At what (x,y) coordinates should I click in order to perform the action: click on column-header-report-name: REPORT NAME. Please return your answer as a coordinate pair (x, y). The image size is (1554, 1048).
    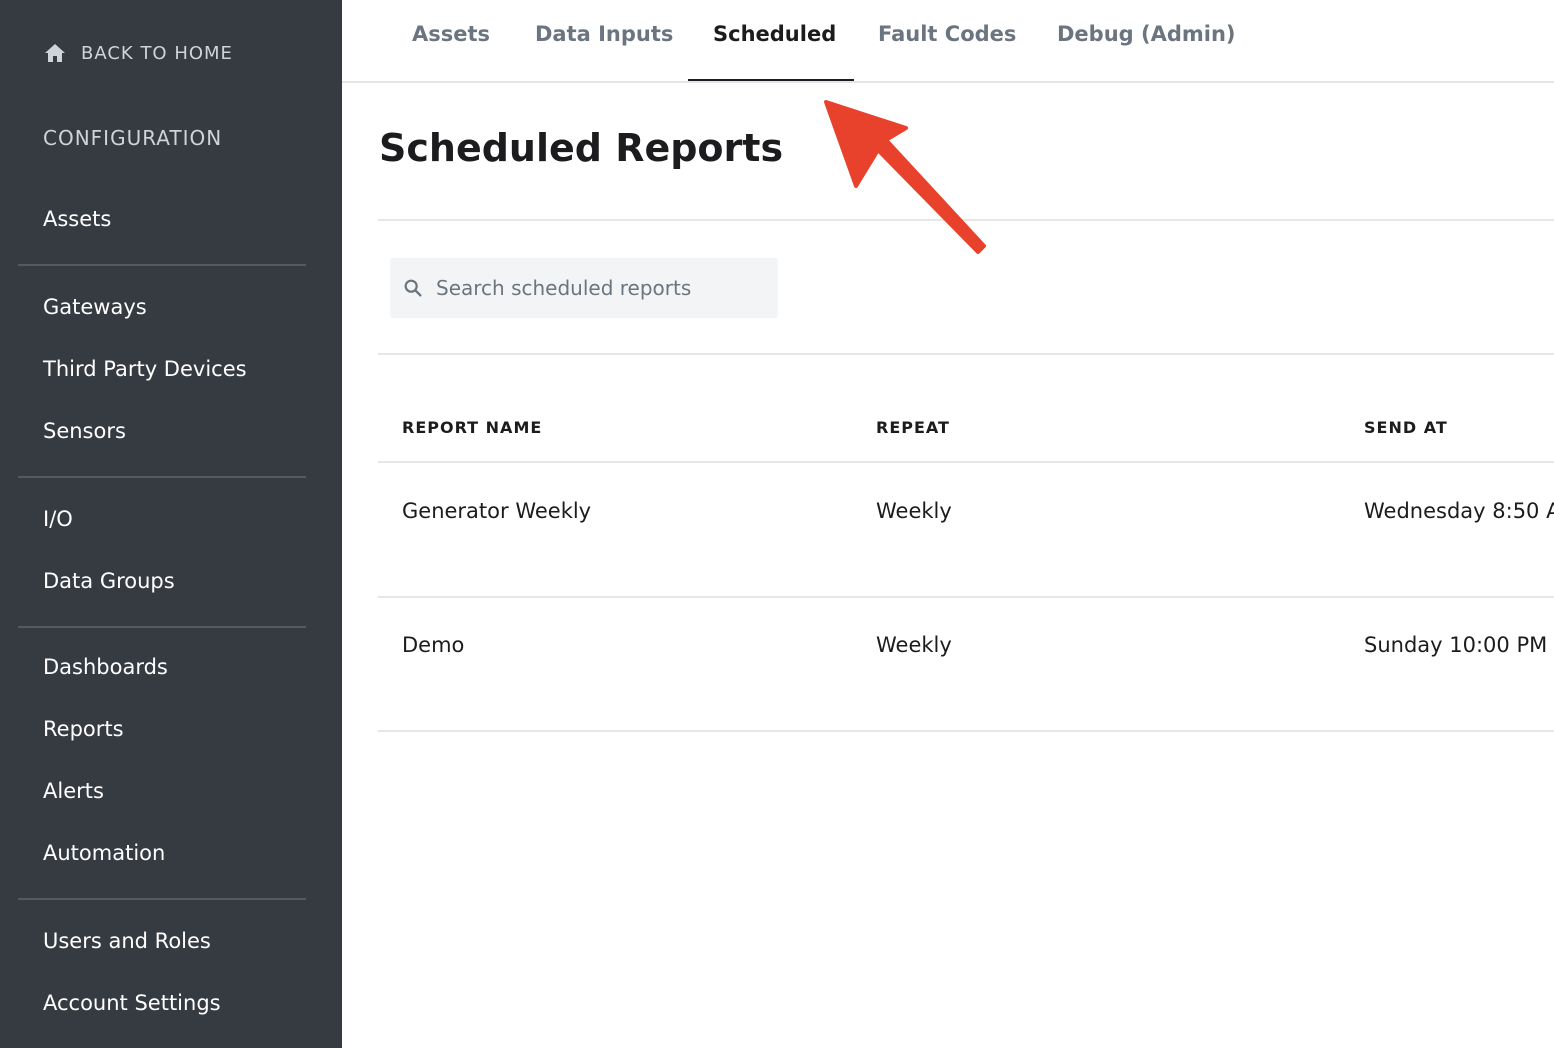
    Looking at the image, I should click on (472, 427).